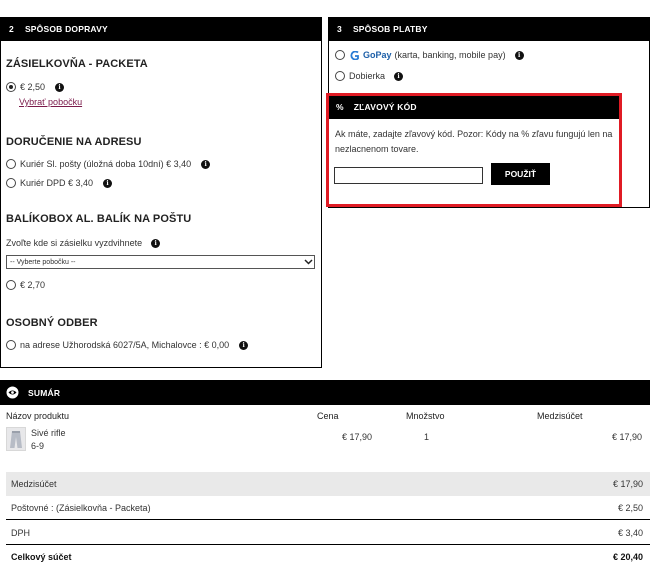  What do you see at coordinates (427, 437) in the screenshot?
I see `product-qty: 1` at bounding box center [427, 437].